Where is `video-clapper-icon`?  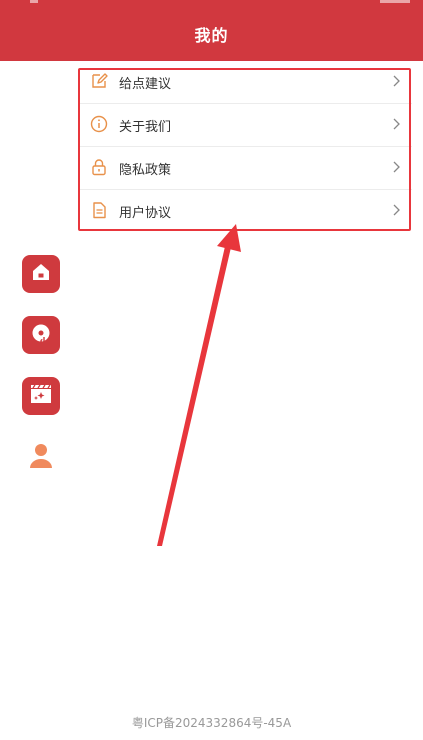 video-clapper-icon is located at coordinates (41, 396).